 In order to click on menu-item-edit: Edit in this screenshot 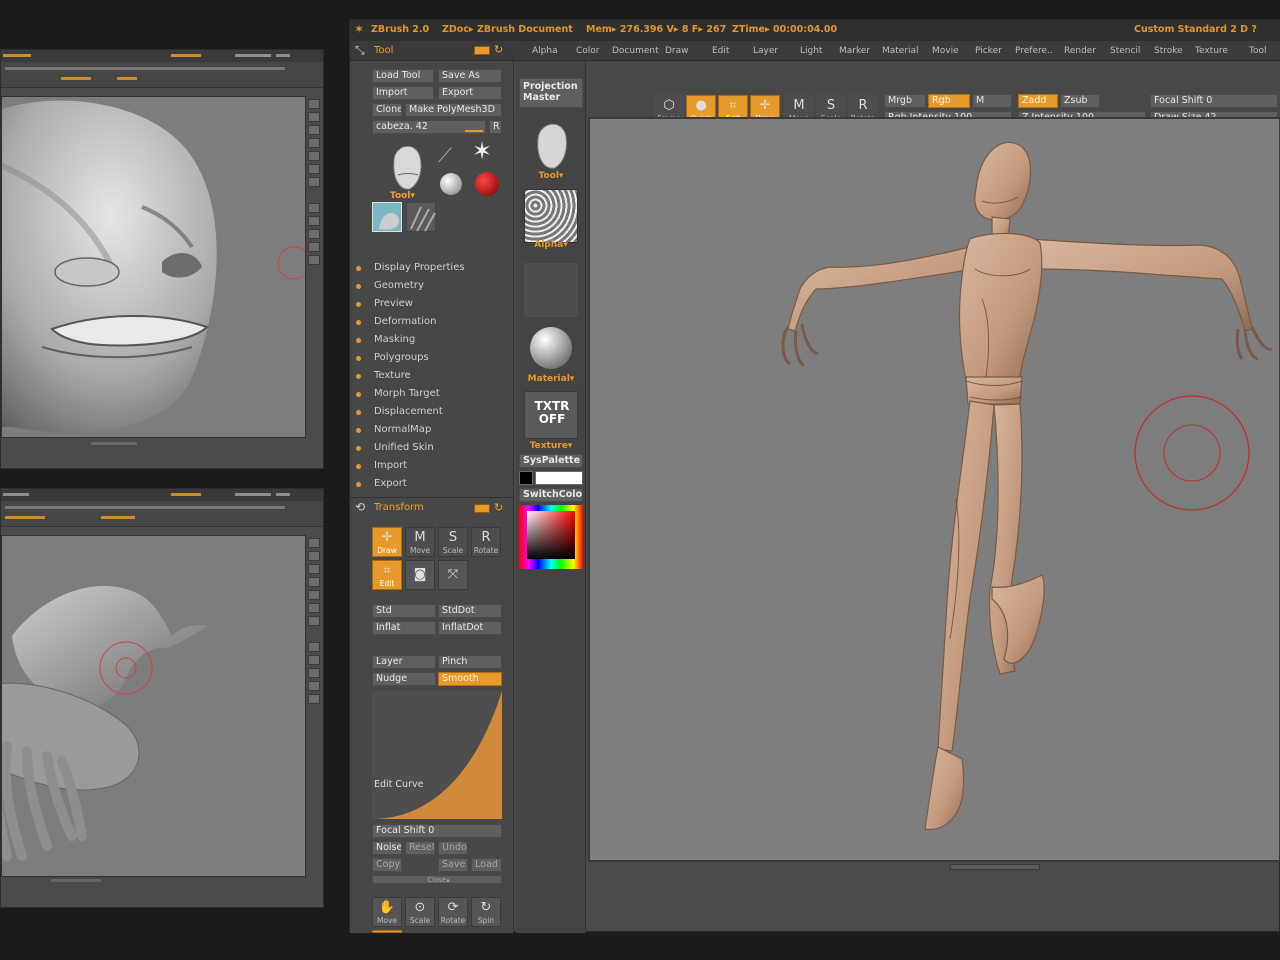, I will do `click(720, 51)`.